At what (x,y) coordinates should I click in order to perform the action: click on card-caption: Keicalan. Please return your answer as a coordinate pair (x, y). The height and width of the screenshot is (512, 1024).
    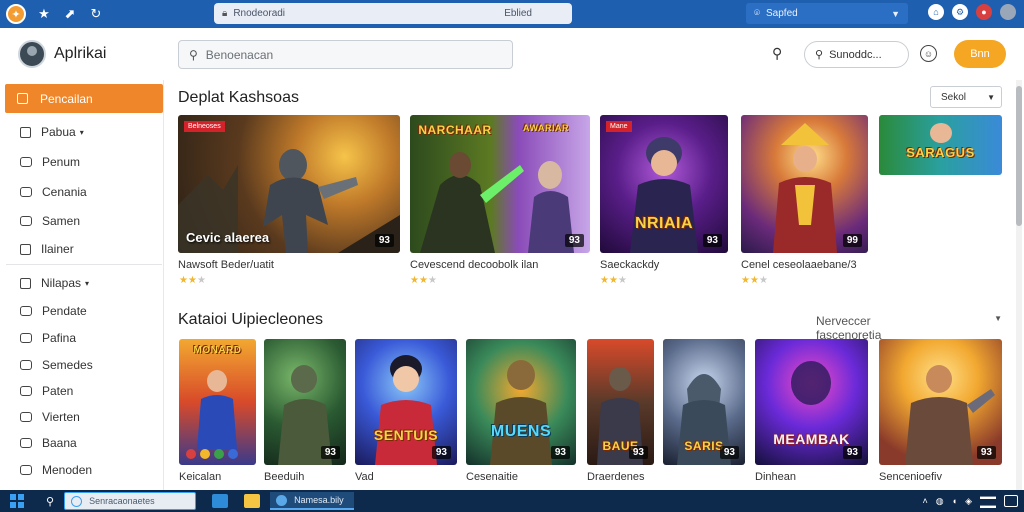
    Looking at the image, I should click on (200, 477).